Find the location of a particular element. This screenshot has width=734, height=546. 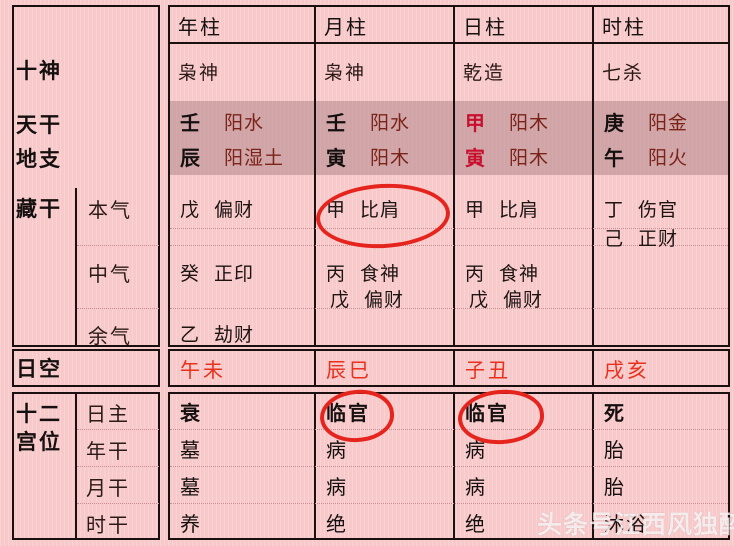

hidden-middle-1-1: 戊 偏财 is located at coordinates (367, 298).